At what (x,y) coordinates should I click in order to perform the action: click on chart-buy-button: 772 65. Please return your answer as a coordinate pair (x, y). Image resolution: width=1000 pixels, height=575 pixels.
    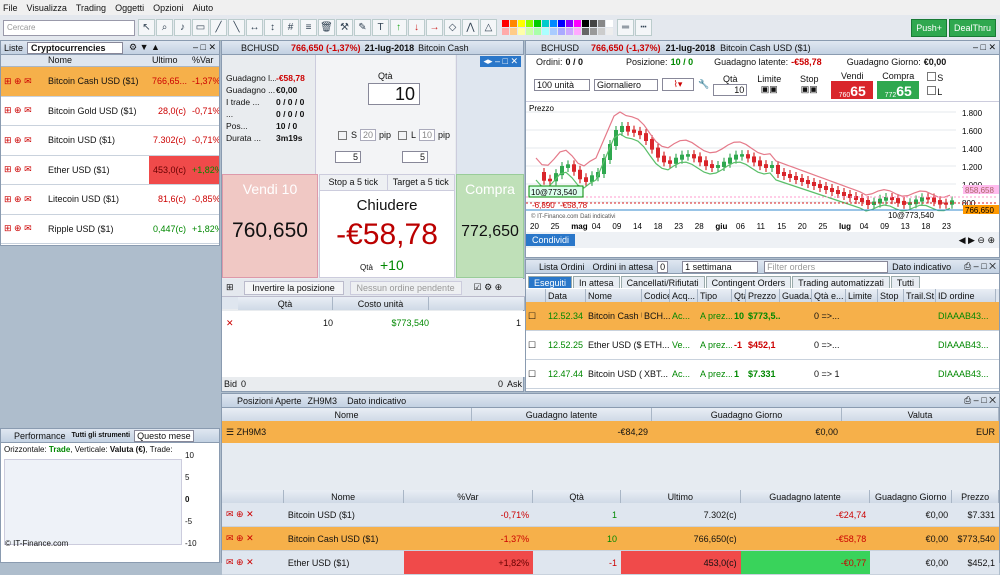
    Looking at the image, I should click on (898, 89).